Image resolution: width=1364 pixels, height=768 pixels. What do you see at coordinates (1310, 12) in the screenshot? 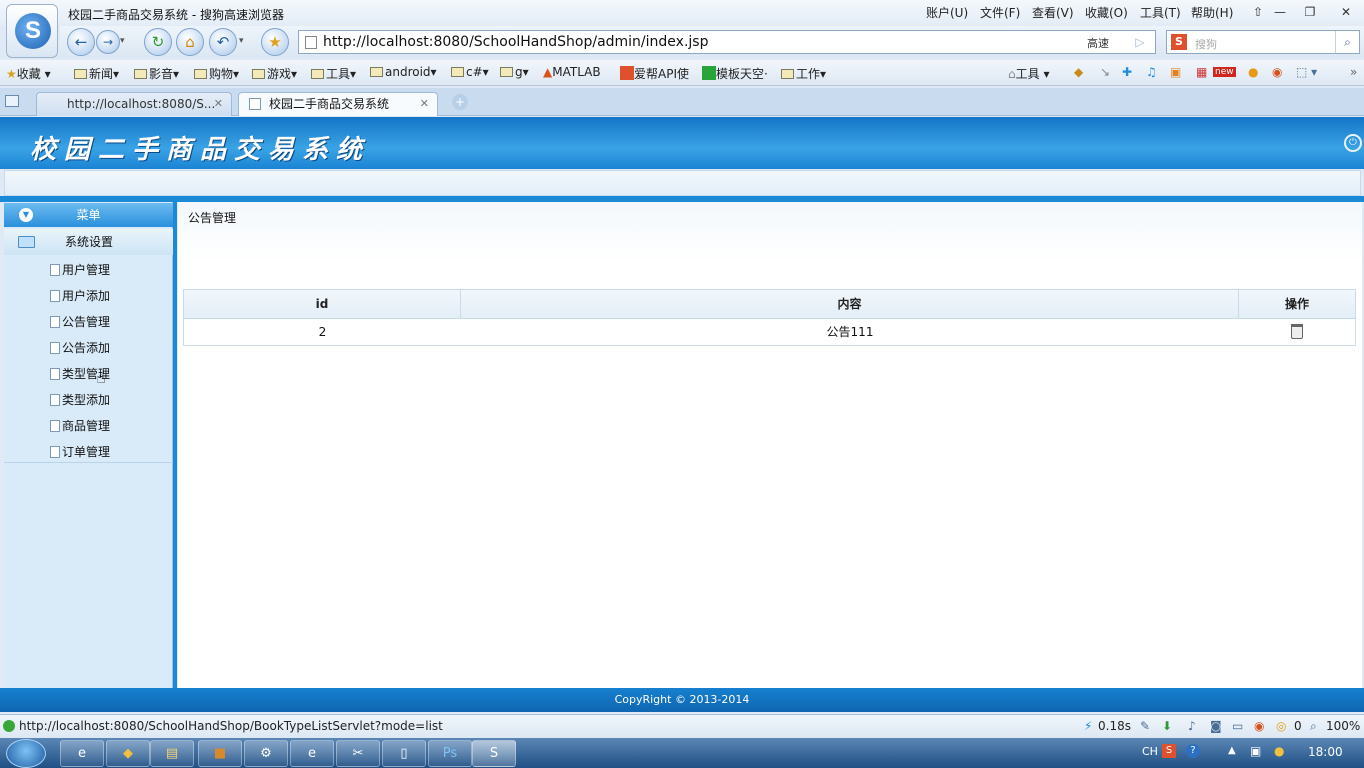
I see `restore-button: ❐` at bounding box center [1310, 12].